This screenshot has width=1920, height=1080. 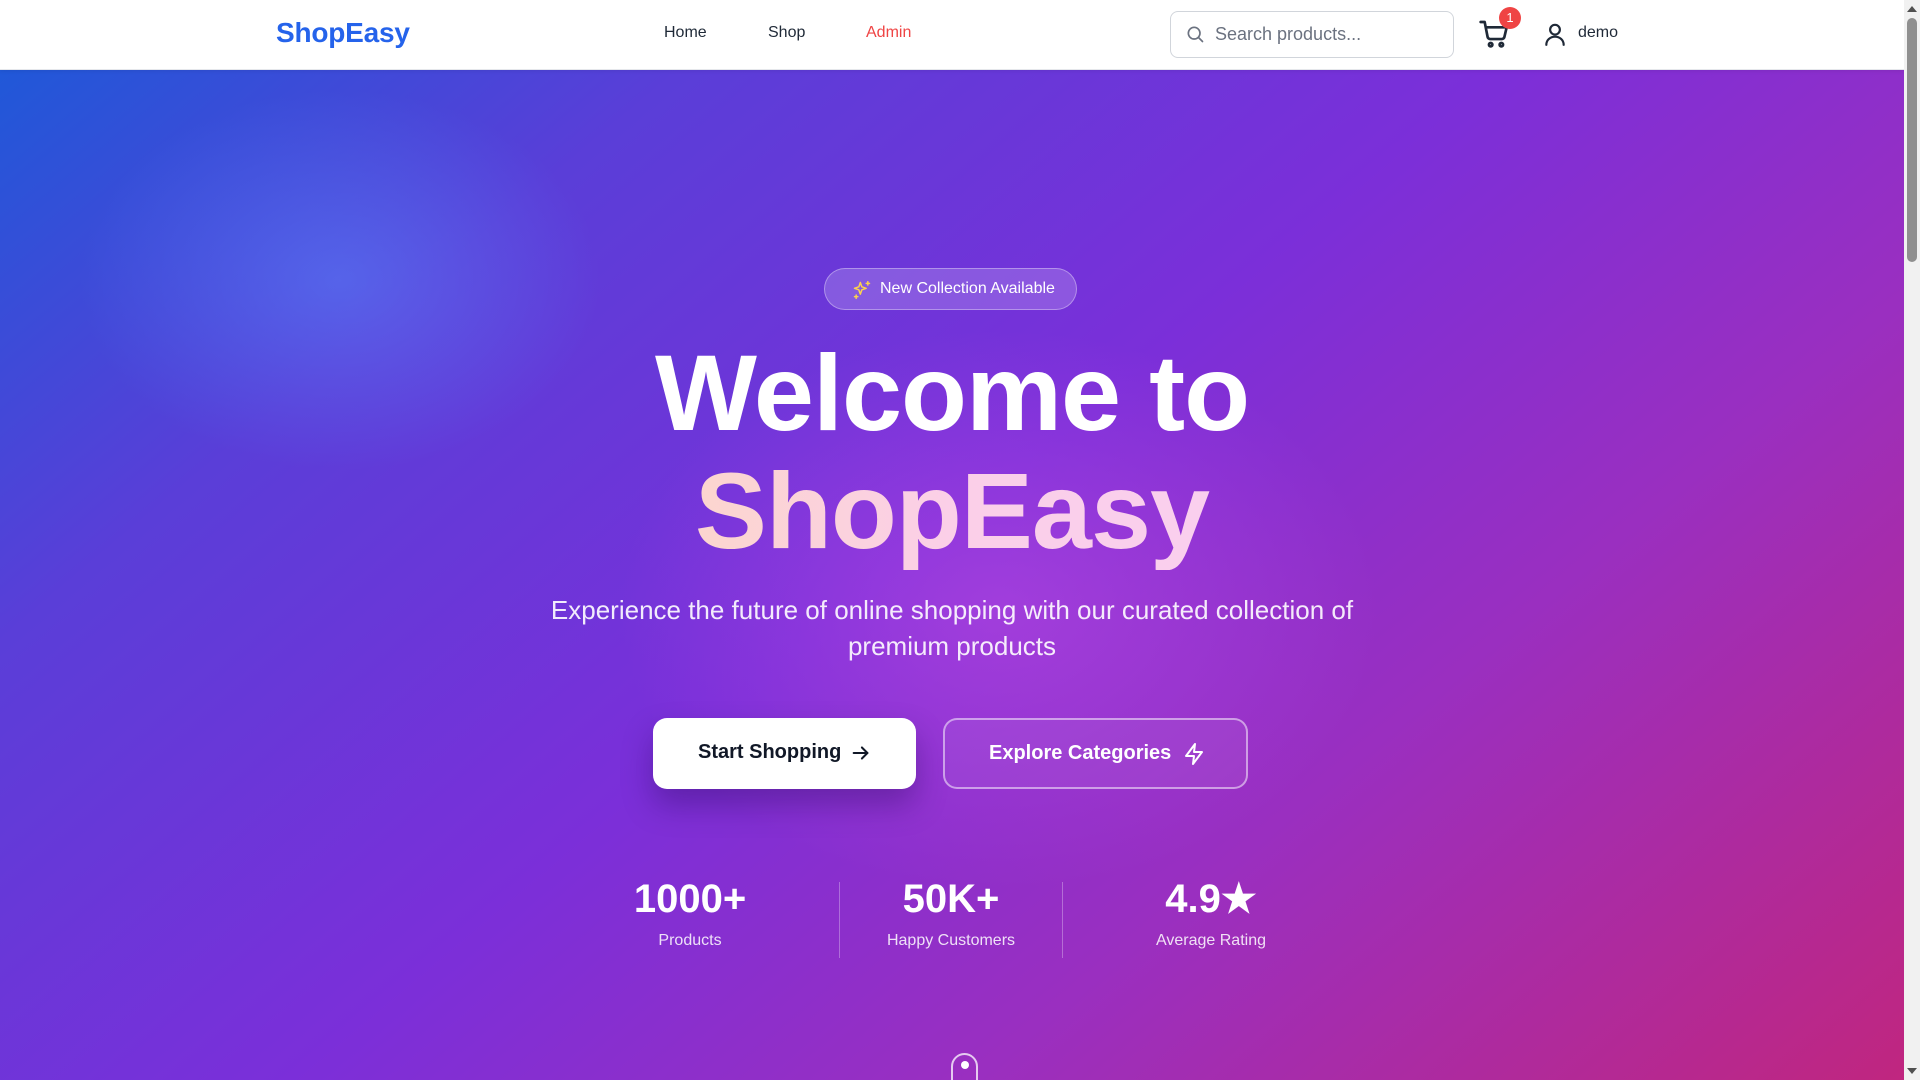 I want to click on top-navbar: ShopEasy Home Shop Admin 1 demo, so click(x=952, y=35).